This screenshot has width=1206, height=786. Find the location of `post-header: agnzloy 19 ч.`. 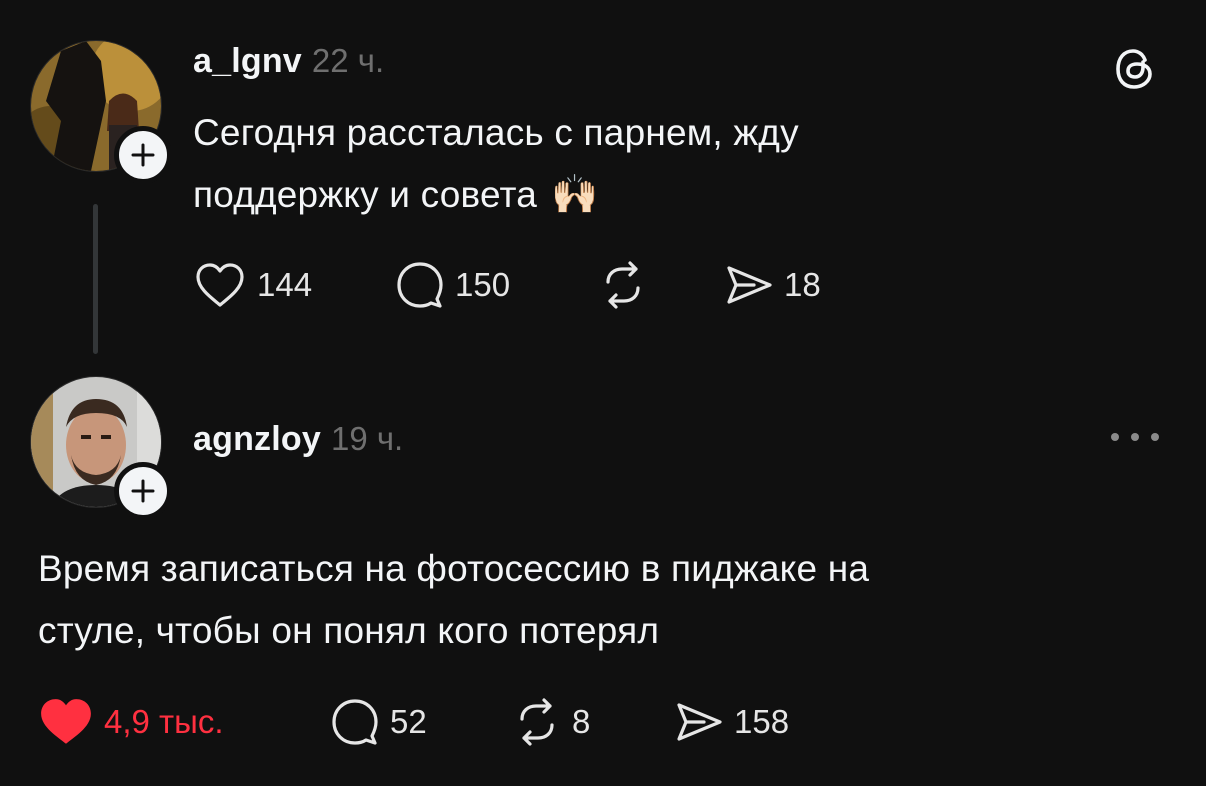

post-header: agnzloy 19 ч. is located at coordinates (298, 439).